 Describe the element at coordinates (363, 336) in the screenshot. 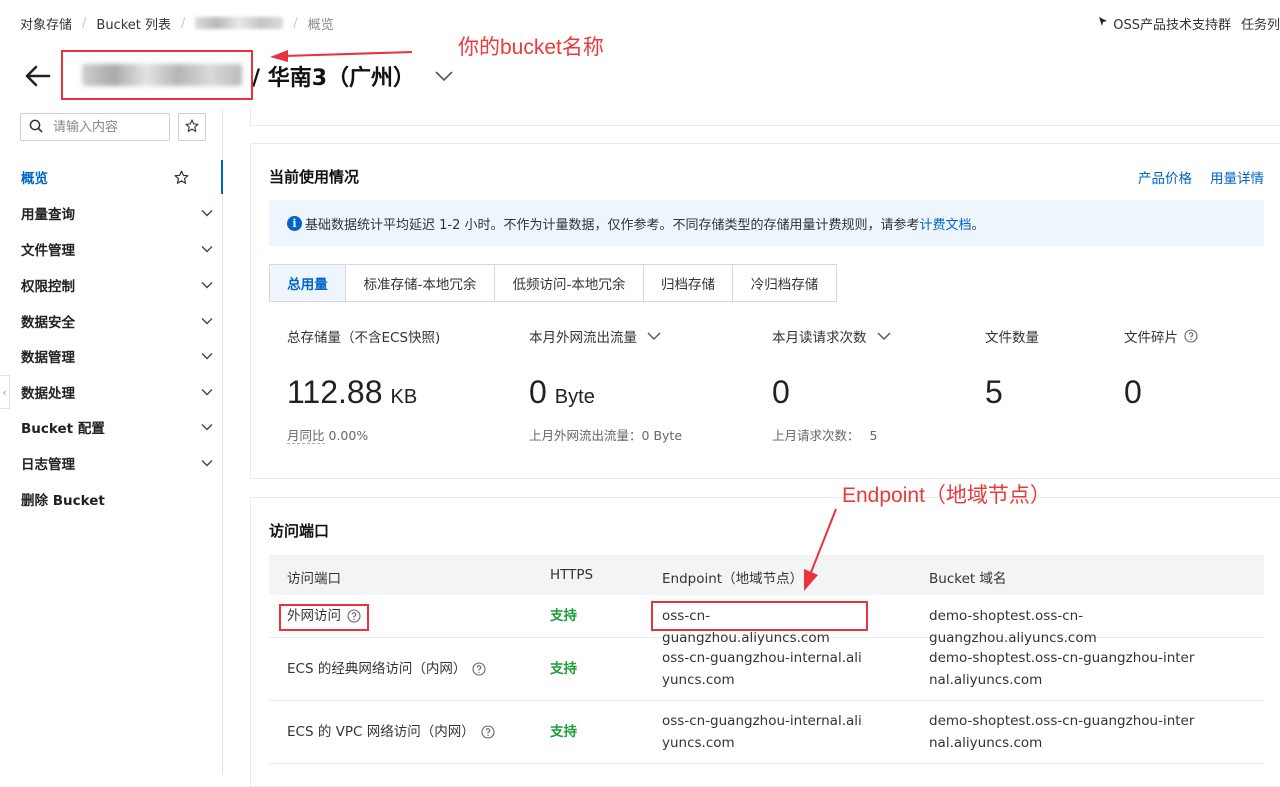

I see `metric-total-storage-label: 总存储量（不含ECS快照)` at that location.